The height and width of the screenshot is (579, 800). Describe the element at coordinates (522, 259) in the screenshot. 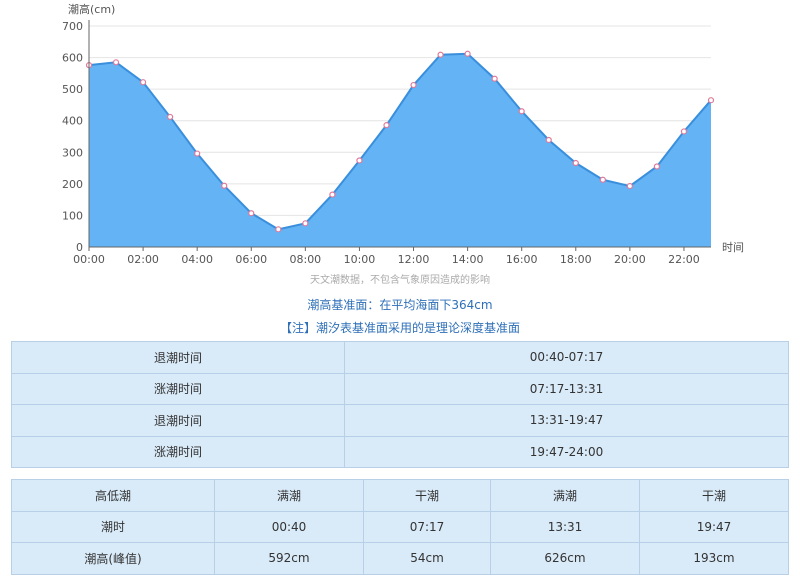

I see `x-tick-label: 16:00` at that location.